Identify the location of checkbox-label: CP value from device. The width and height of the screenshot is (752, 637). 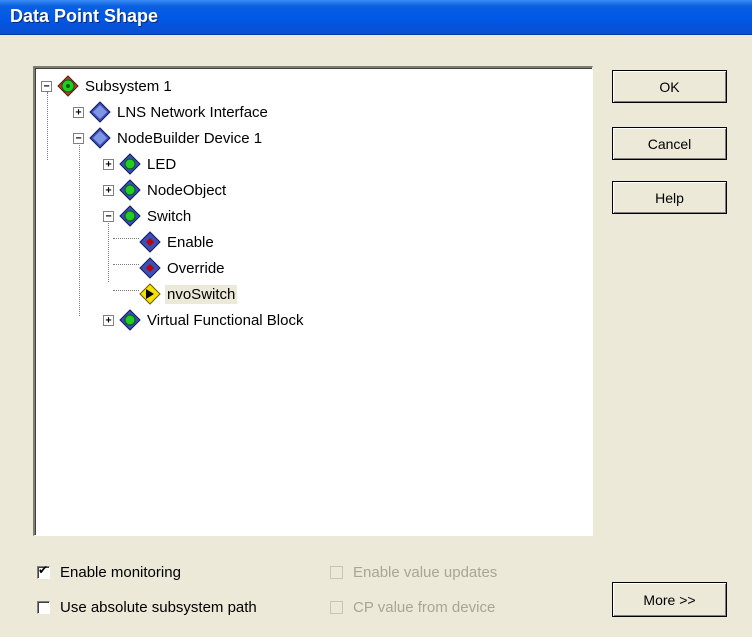
(424, 607).